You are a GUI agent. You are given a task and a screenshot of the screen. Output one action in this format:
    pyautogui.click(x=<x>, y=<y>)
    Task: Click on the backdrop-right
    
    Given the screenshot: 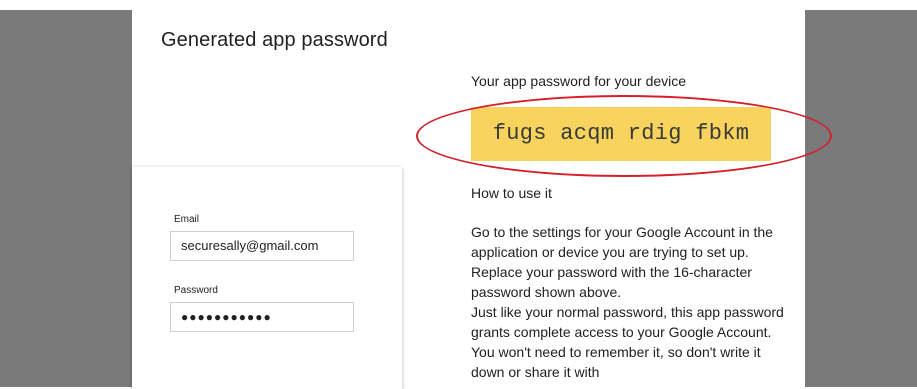 What is the action you would take?
    pyautogui.click(x=861, y=198)
    